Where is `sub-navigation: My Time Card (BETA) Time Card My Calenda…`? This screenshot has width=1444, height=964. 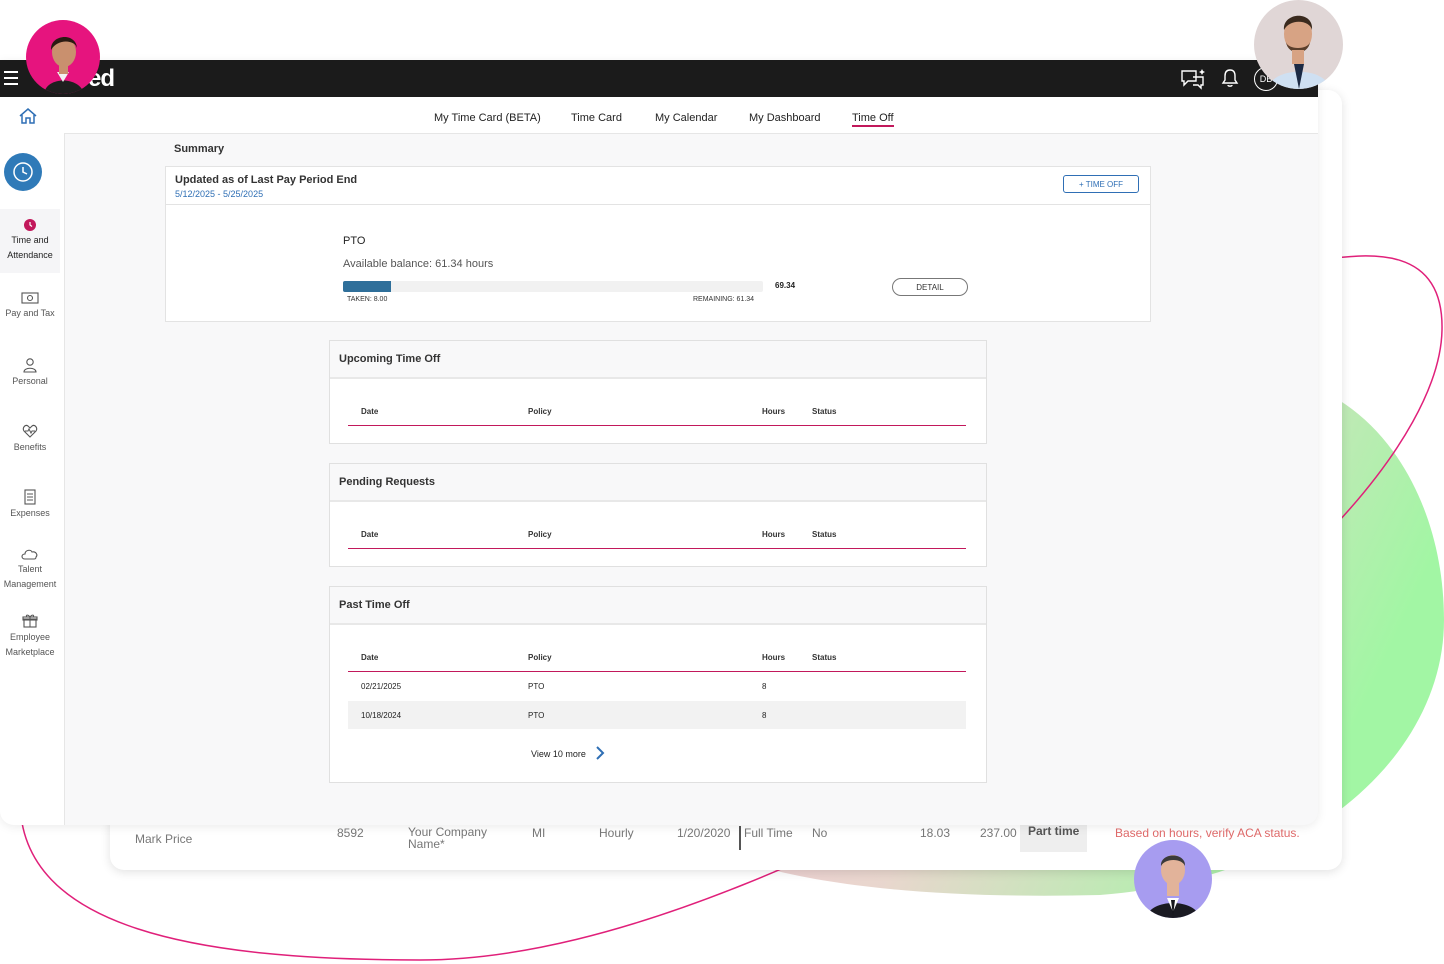 sub-navigation: My Time Card (BETA) Time Card My Calenda… is located at coordinates (659, 115).